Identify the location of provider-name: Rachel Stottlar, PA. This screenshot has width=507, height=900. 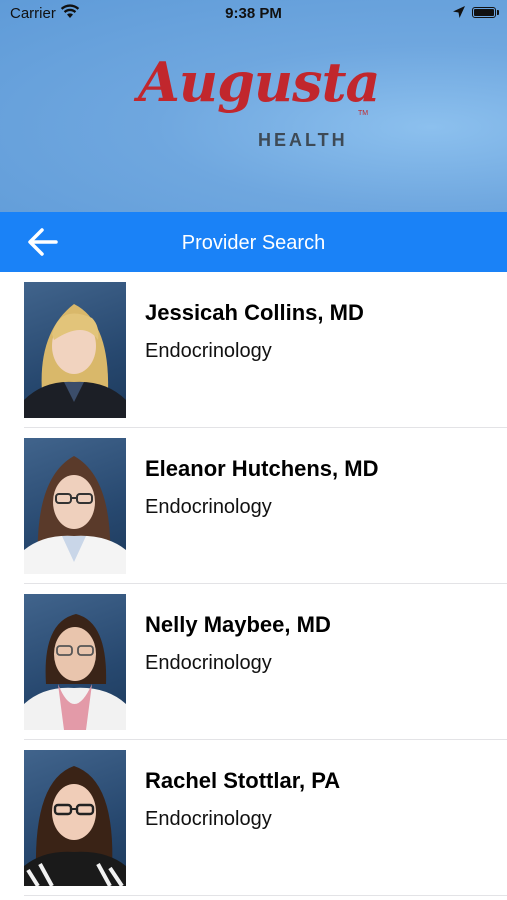
(243, 780).